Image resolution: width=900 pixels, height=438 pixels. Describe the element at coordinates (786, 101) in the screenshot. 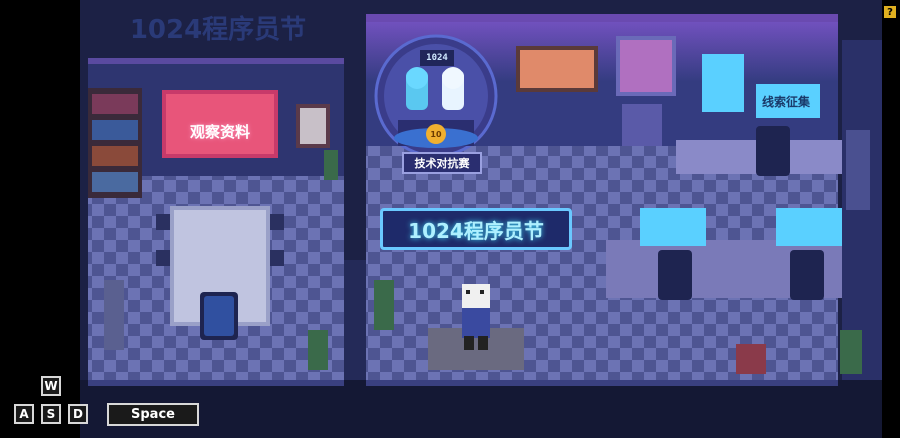

I see `clue-collection-sign: 线索征集` at that location.